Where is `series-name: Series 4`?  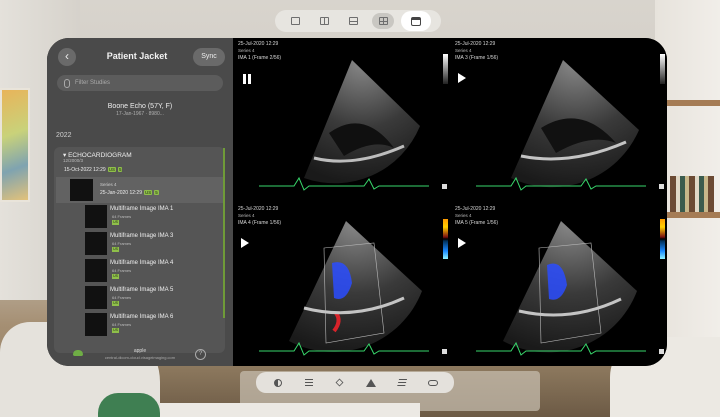 series-name: Series 4 is located at coordinates (108, 184).